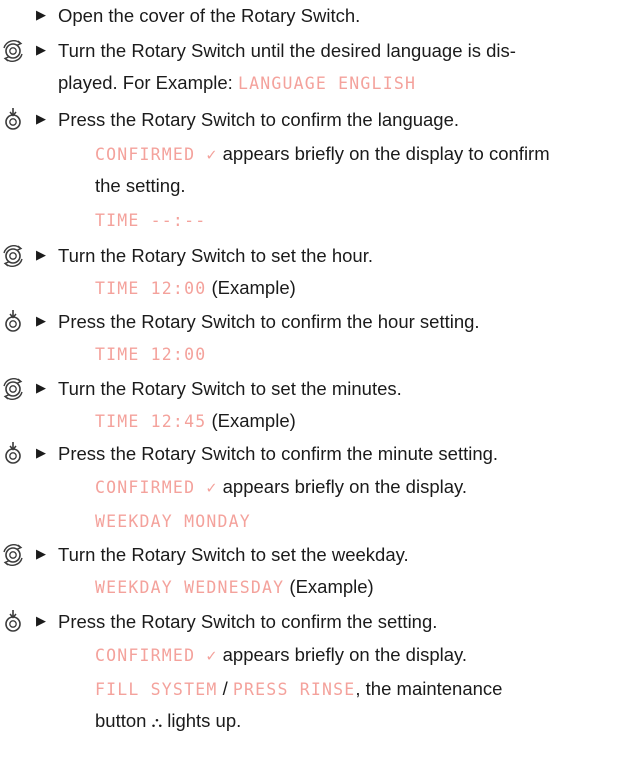 This screenshot has width=631, height=757. Describe the element at coordinates (429, 688) in the screenshot. I see `note-text: , the maintenance` at that location.